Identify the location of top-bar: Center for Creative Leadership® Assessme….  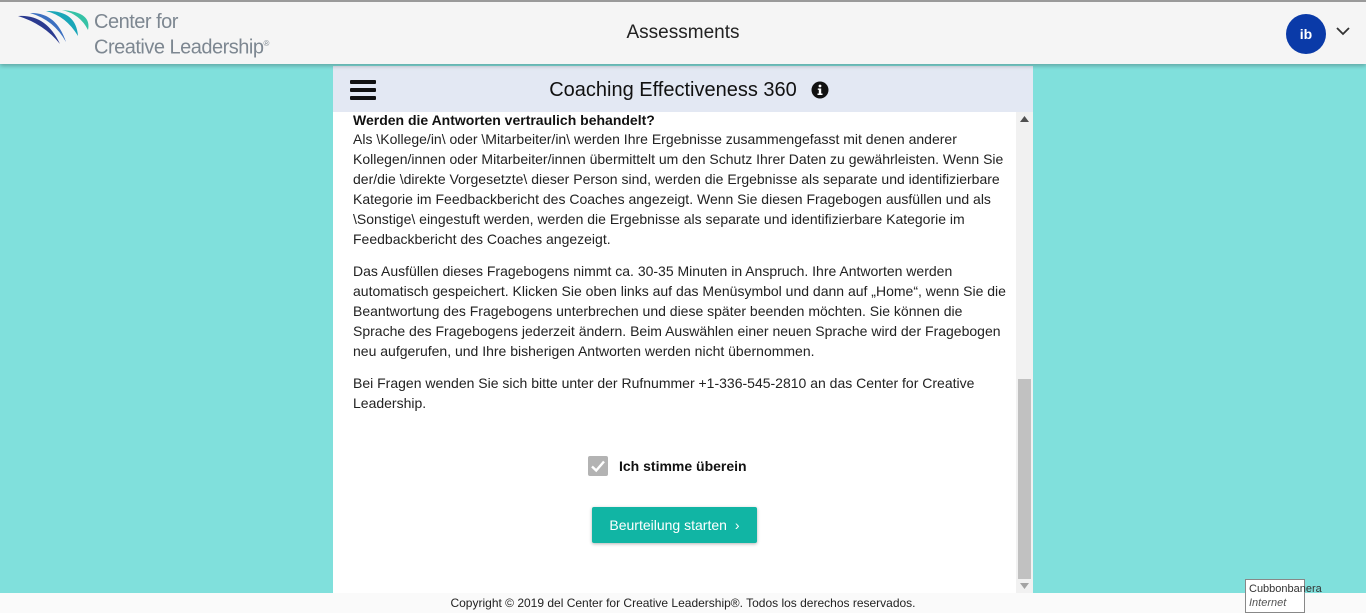
(683, 32).